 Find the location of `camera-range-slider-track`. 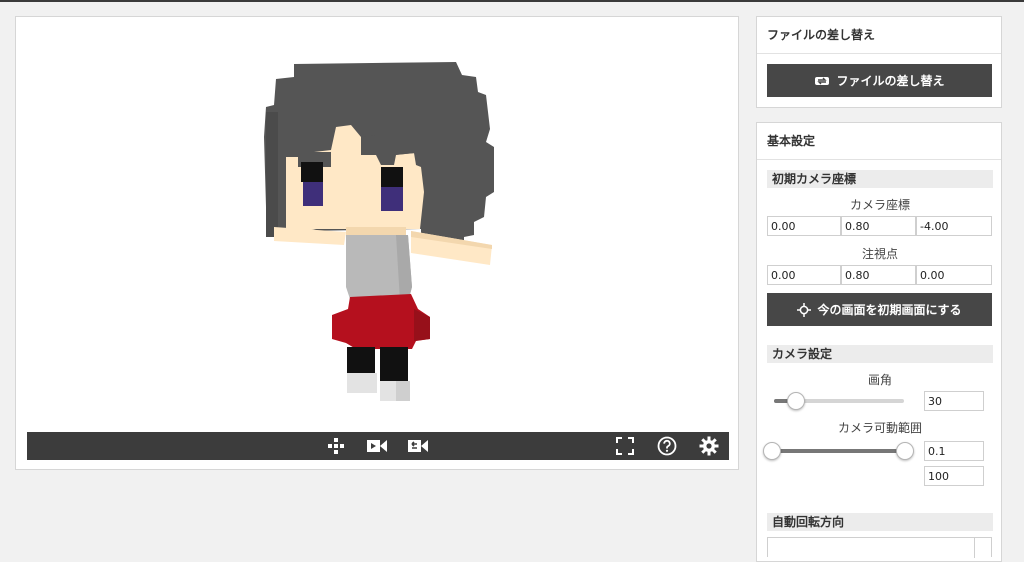

camera-range-slider-track is located at coordinates (838, 451).